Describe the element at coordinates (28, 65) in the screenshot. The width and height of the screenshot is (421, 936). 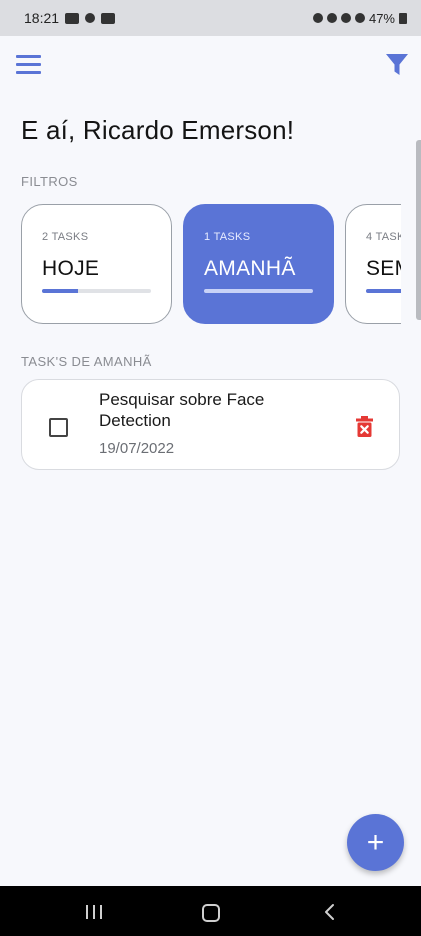
I see `hamburger-menu-icon` at that location.